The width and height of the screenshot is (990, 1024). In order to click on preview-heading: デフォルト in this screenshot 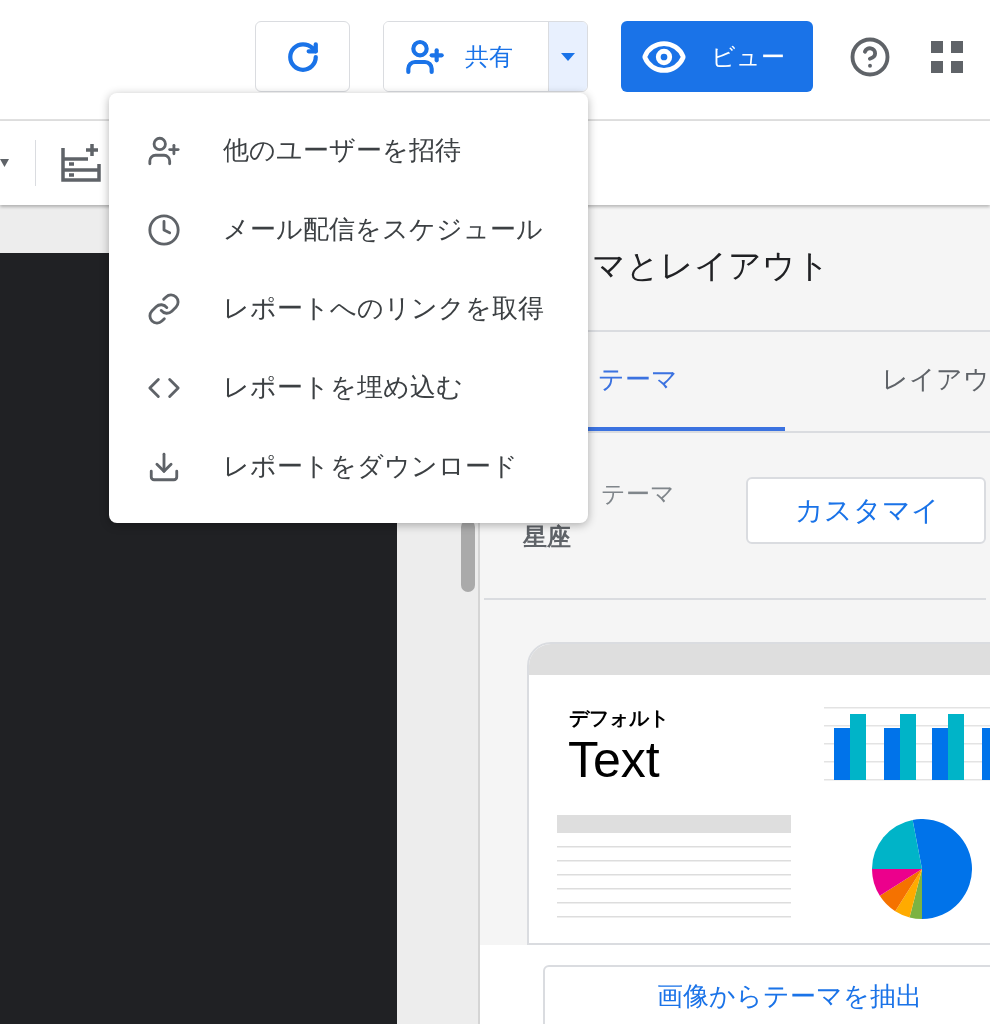, I will do `click(619, 718)`.